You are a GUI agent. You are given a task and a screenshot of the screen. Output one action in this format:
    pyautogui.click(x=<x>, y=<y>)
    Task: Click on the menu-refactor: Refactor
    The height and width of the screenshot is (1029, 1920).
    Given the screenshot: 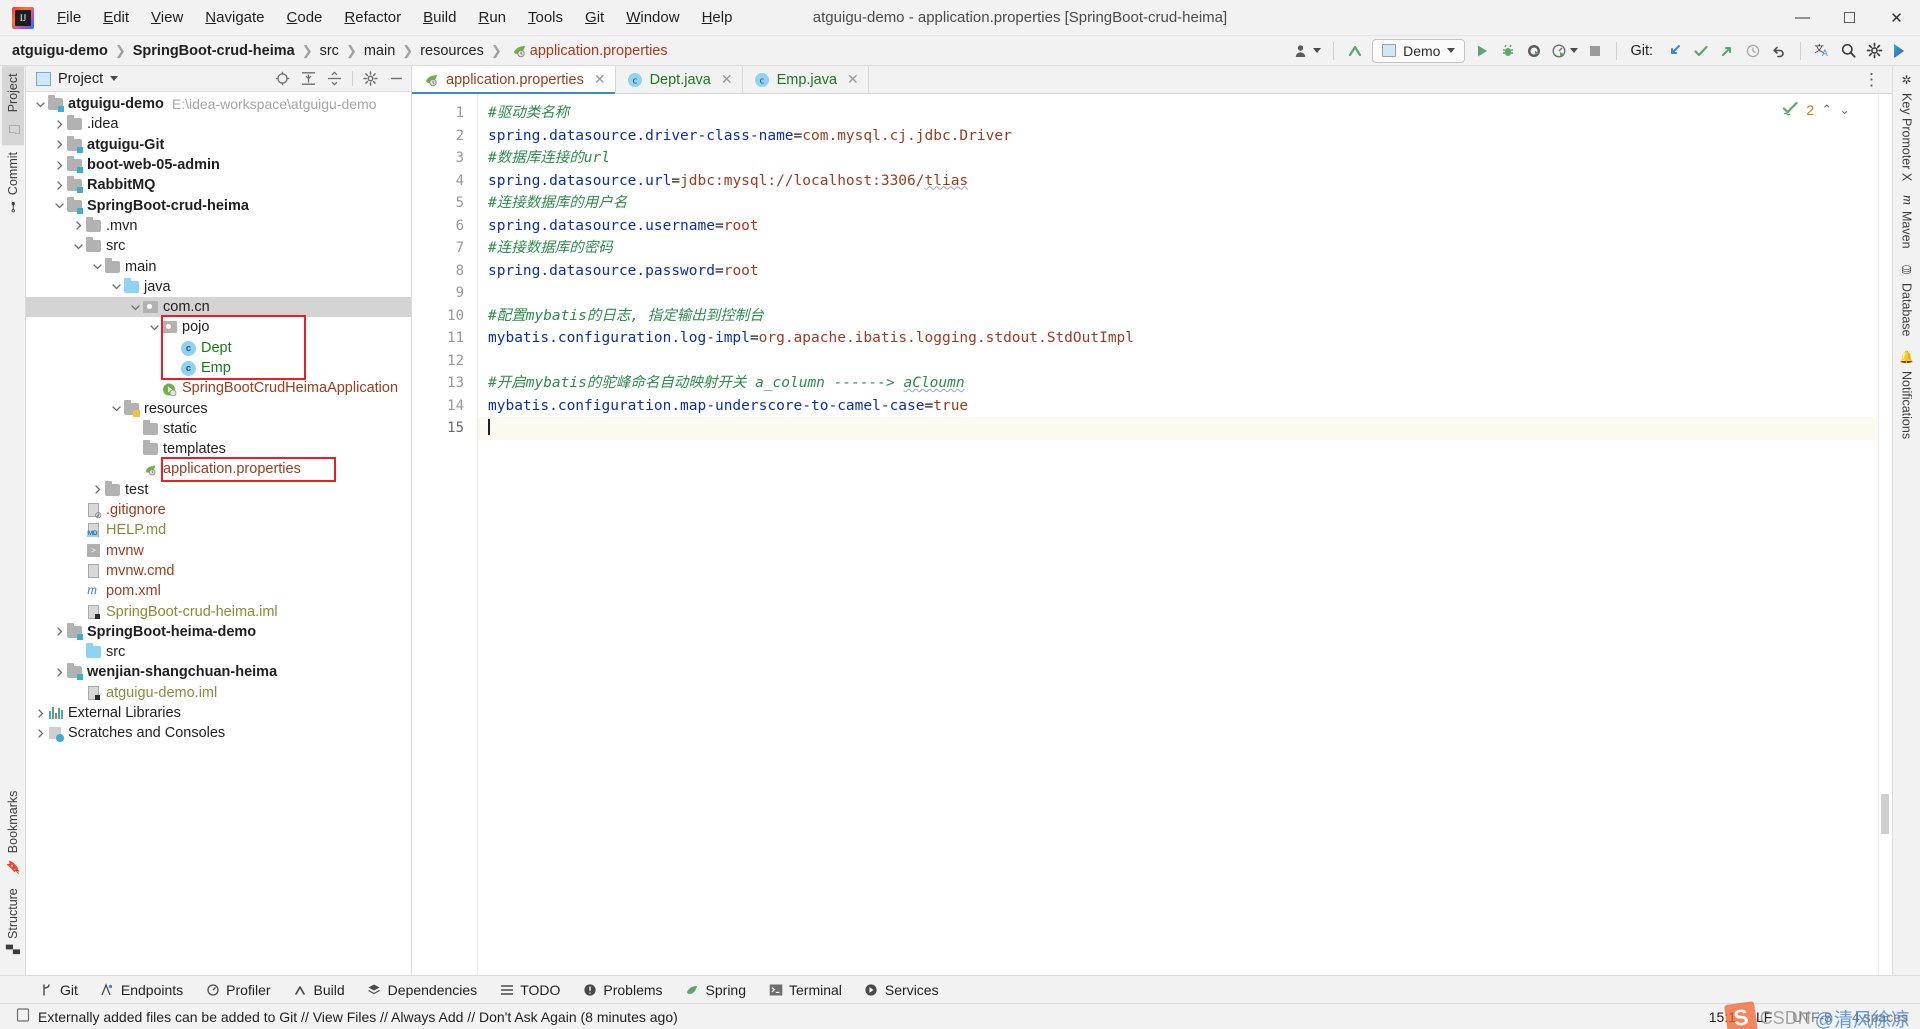 What is the action you would take?
    pyautogui.click(x=372, y=17)
    